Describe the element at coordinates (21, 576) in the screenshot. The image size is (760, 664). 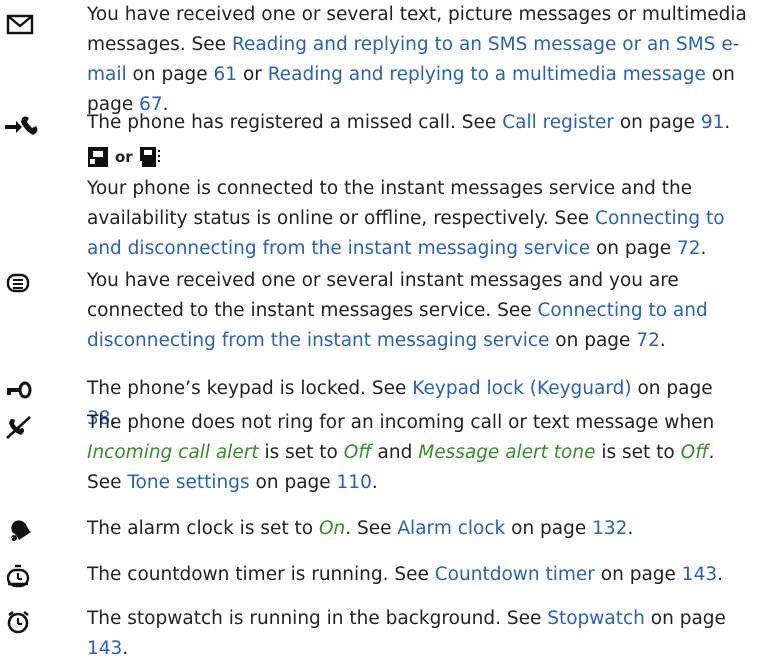
I see `countdown-timer-icon` at that location.